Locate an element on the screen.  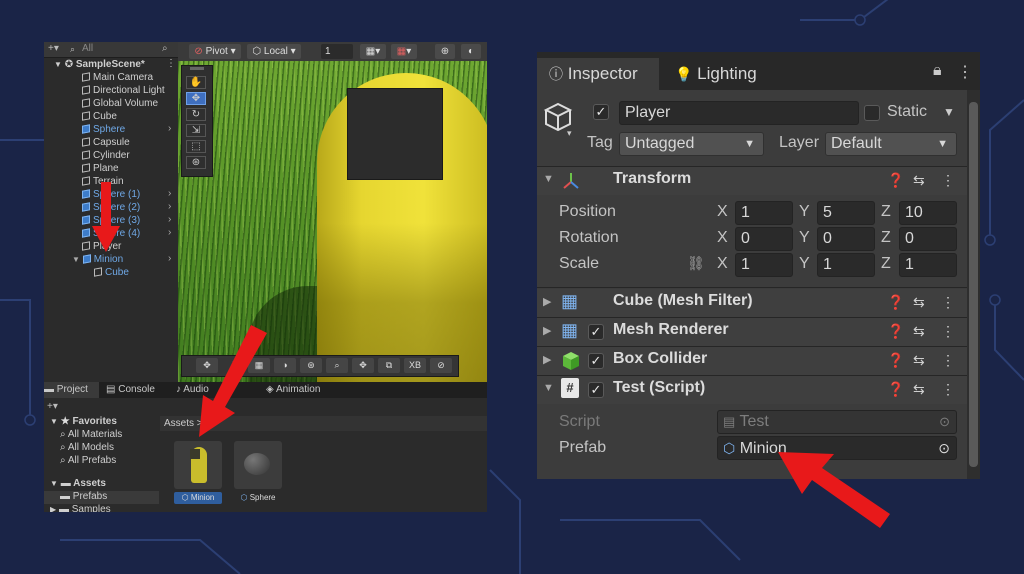
compass-icon: ⊘ is located at coordinates (441, 365).